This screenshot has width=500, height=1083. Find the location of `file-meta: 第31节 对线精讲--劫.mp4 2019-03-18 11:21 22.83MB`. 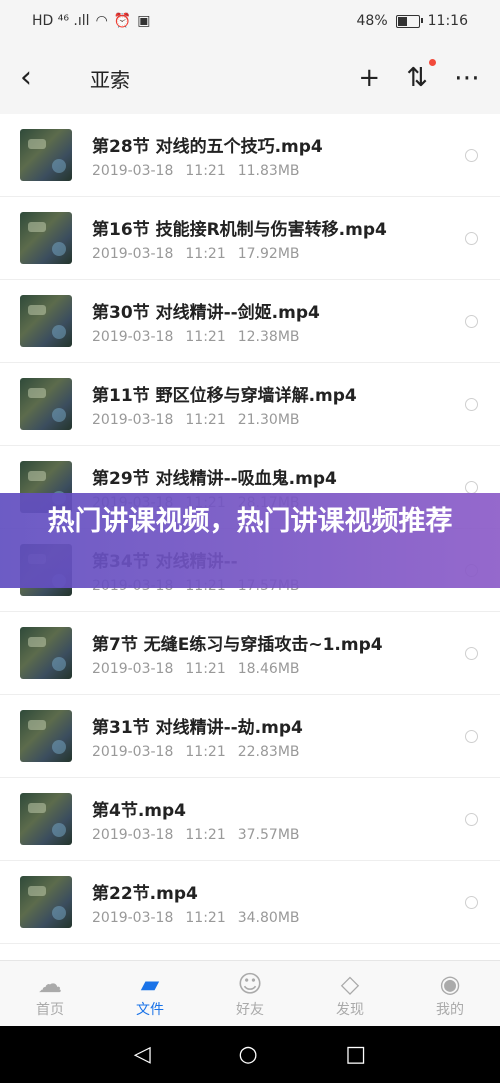

file-meta: 第31节 对线精讲--劫.mp4 2019-03-18 11:21 22.83MB is located at coordinates (197, 736).